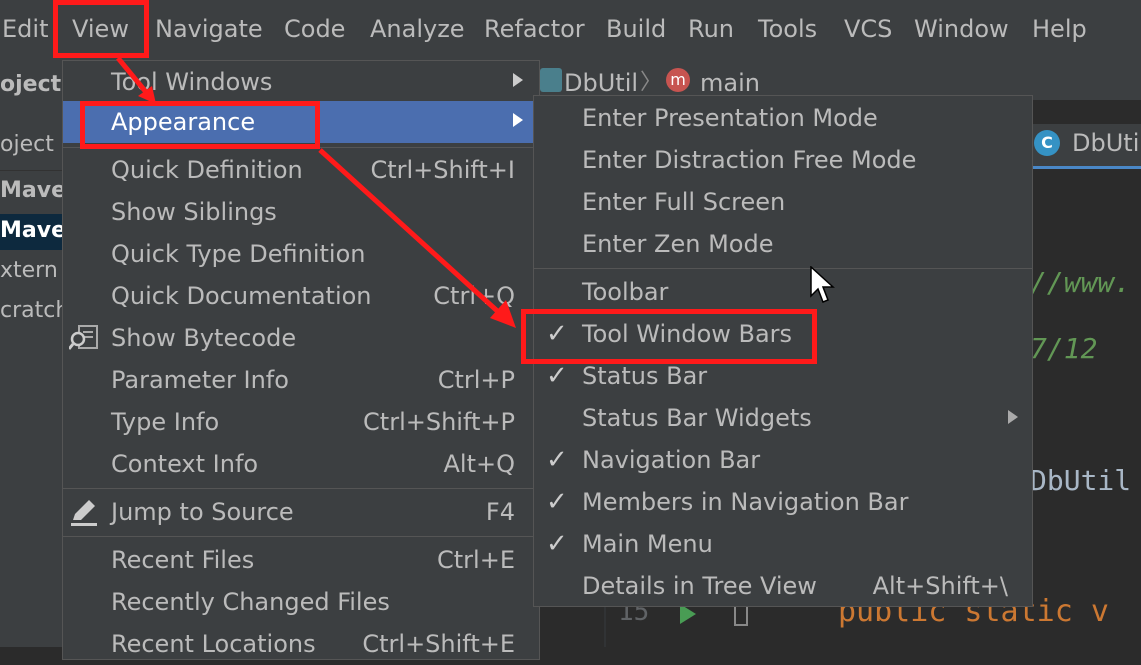  I want to click on menu-item-type-info: Type Info Ctrl+Shift+P, so click(301, 422).